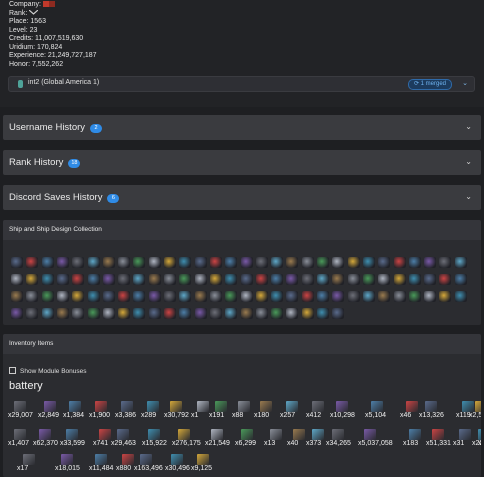 Image resolution: width=484 pixels, height=477 pixels. What do you see at coordinates (48, 371) in the screenshot?
I see `module-bonuses-toggle: Show Module Bonuses` at bounding box center [48, 371].